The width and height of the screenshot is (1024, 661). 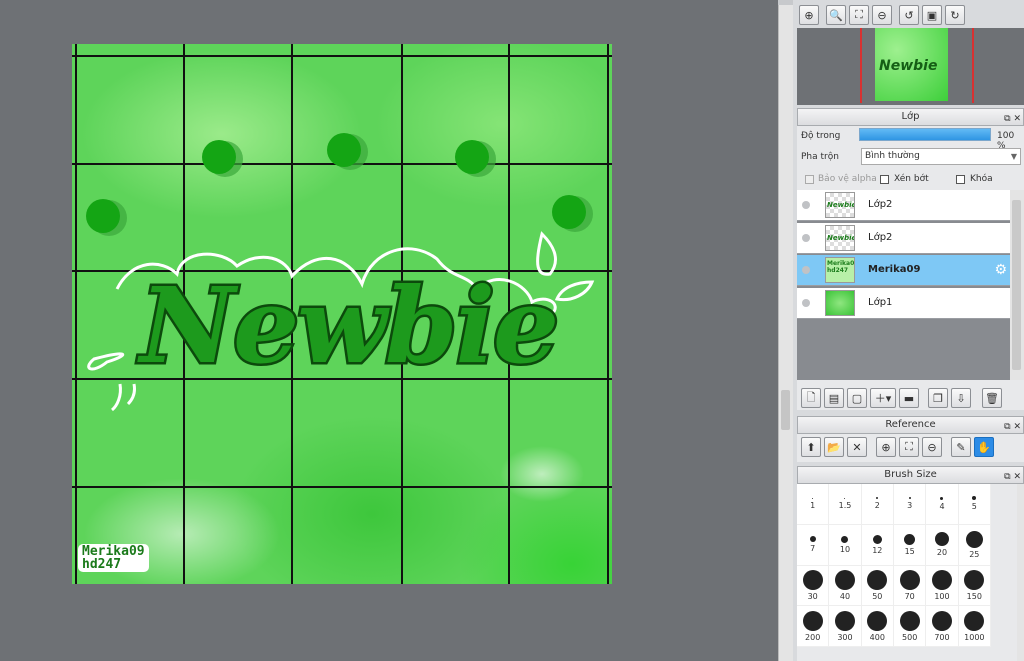 I want to click on brush-size-cell: 7, so click(x=813, y=545).